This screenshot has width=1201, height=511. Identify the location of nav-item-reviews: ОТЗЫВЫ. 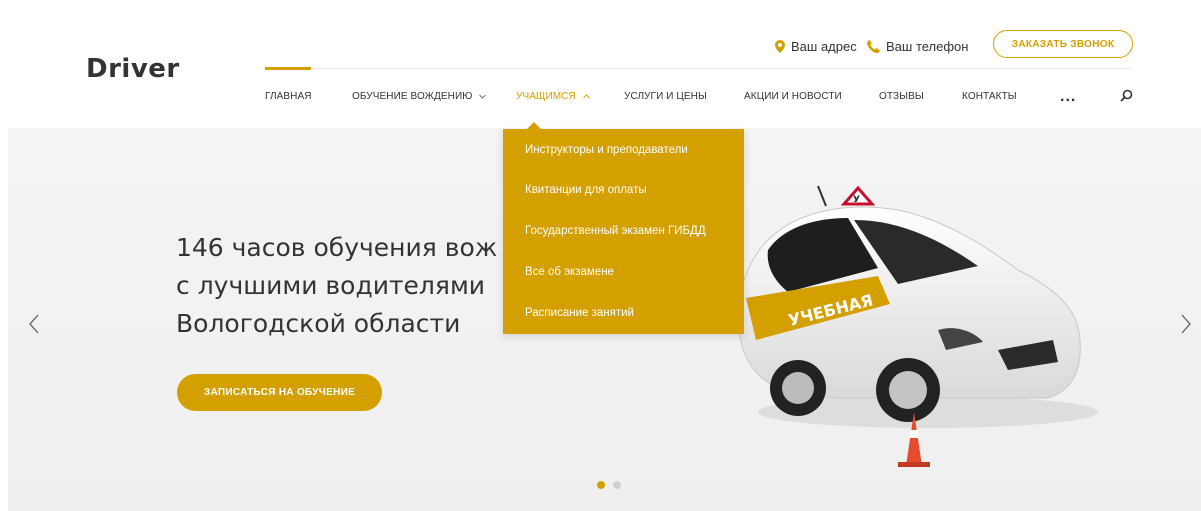
(901, 96).